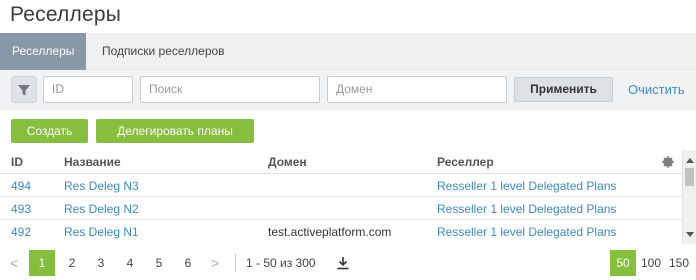 The height and width of the screenshot is (280, 696). I want to click on page-button-5: 5, so click(159, 263).